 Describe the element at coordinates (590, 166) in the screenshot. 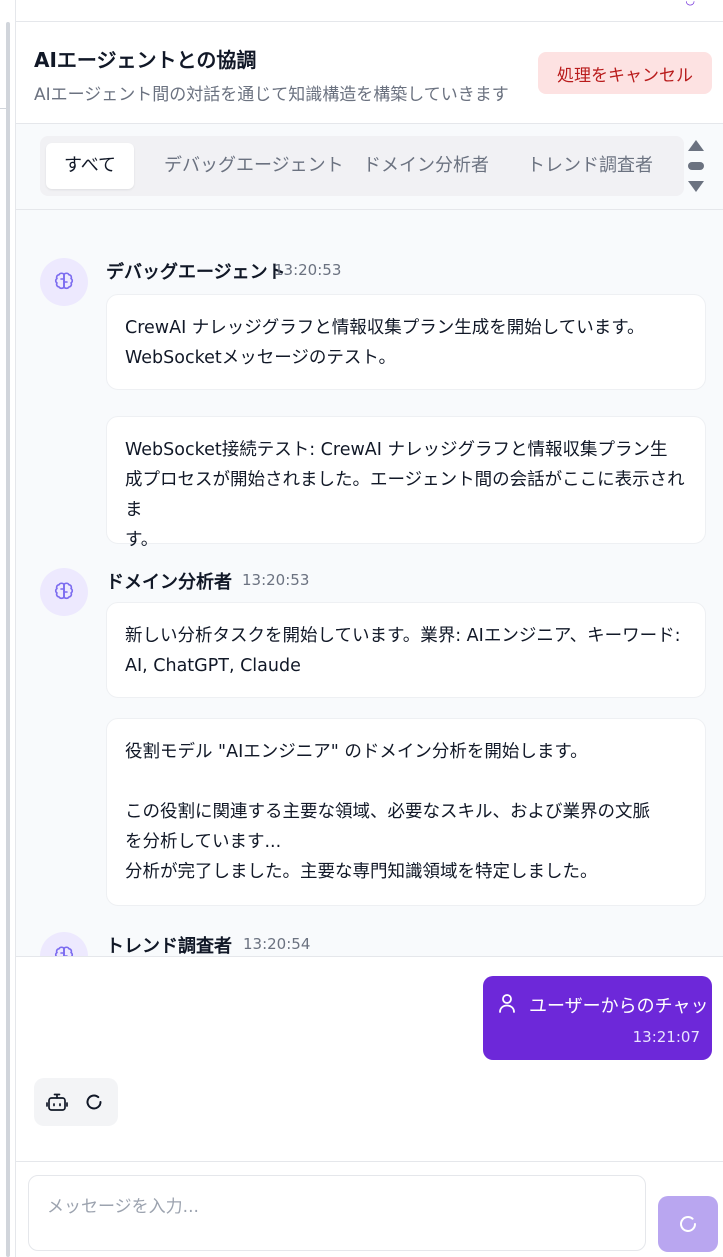

I see `tab-trend-researcher: トレンド調査者` at that location.